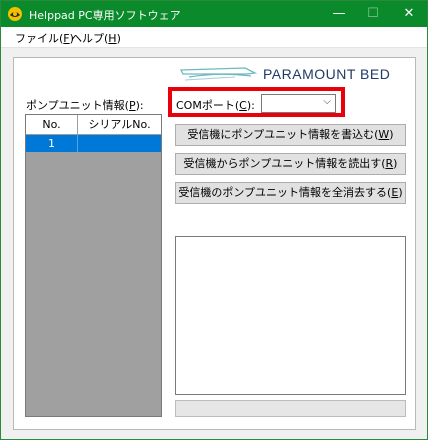 The width and height of the screenshot is (428, 440). I want to click on com-port-select: ⌵, so click(298, 103).